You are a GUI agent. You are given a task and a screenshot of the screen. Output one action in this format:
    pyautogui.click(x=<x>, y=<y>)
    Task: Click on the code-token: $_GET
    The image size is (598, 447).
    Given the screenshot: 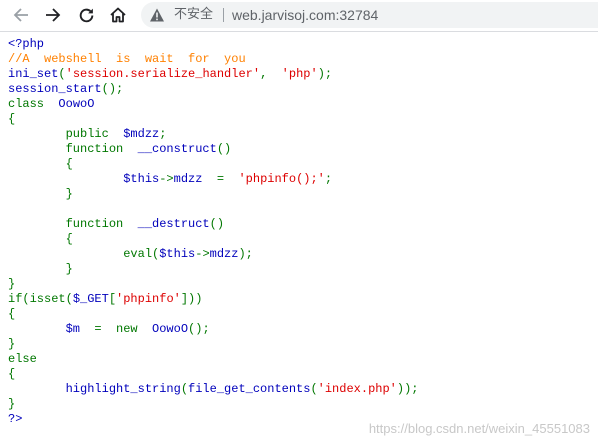 What is the action you would take?
    pyautogui.click(x=90, y=299)
    